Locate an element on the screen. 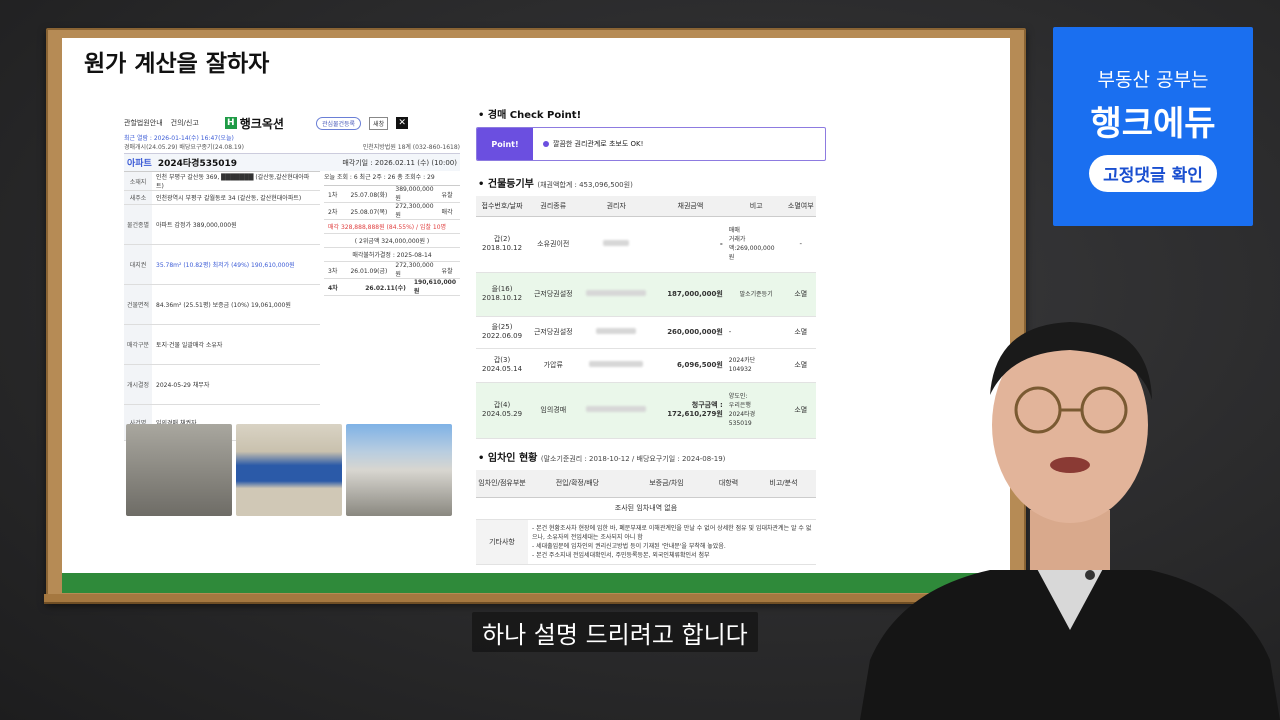 Image resolution: width=1280 pixels, height=720 pixels. registry-heading: • 건물등기부 (채권액합계 : 453,096,500원) is located at coordinates (555, 184).